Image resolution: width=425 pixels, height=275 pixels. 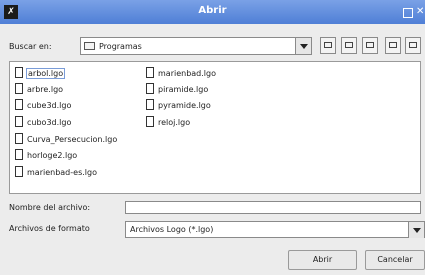 I want to click on list-view-button, so click(x=393, y=45).